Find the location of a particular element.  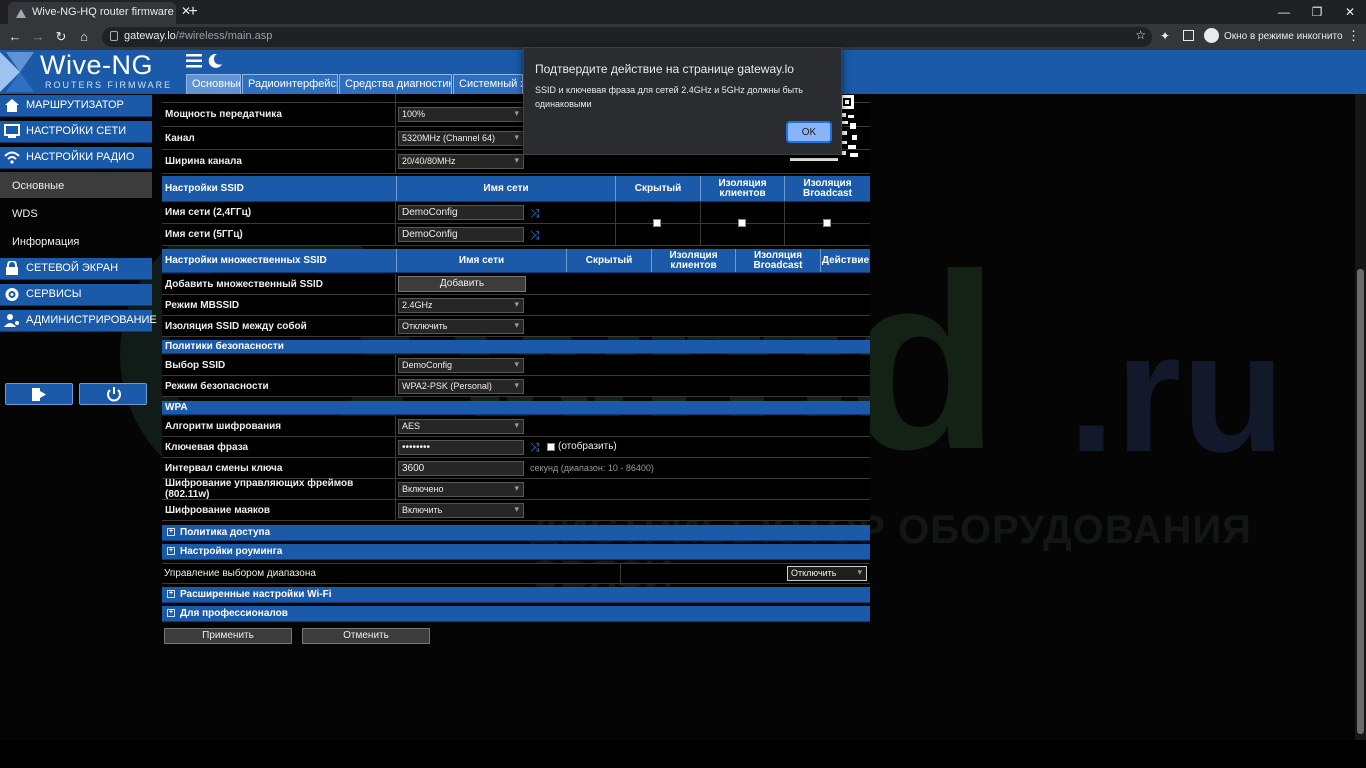

sidebar-sub-wds: WDS is located at coordinates (76, 213).